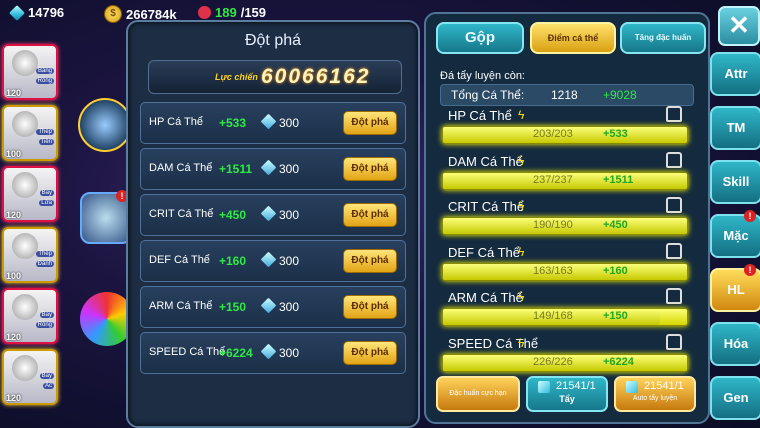 The width and height of the screenshot is (760, 428). I want to click on type-tag: Băng, so click(44, 71).